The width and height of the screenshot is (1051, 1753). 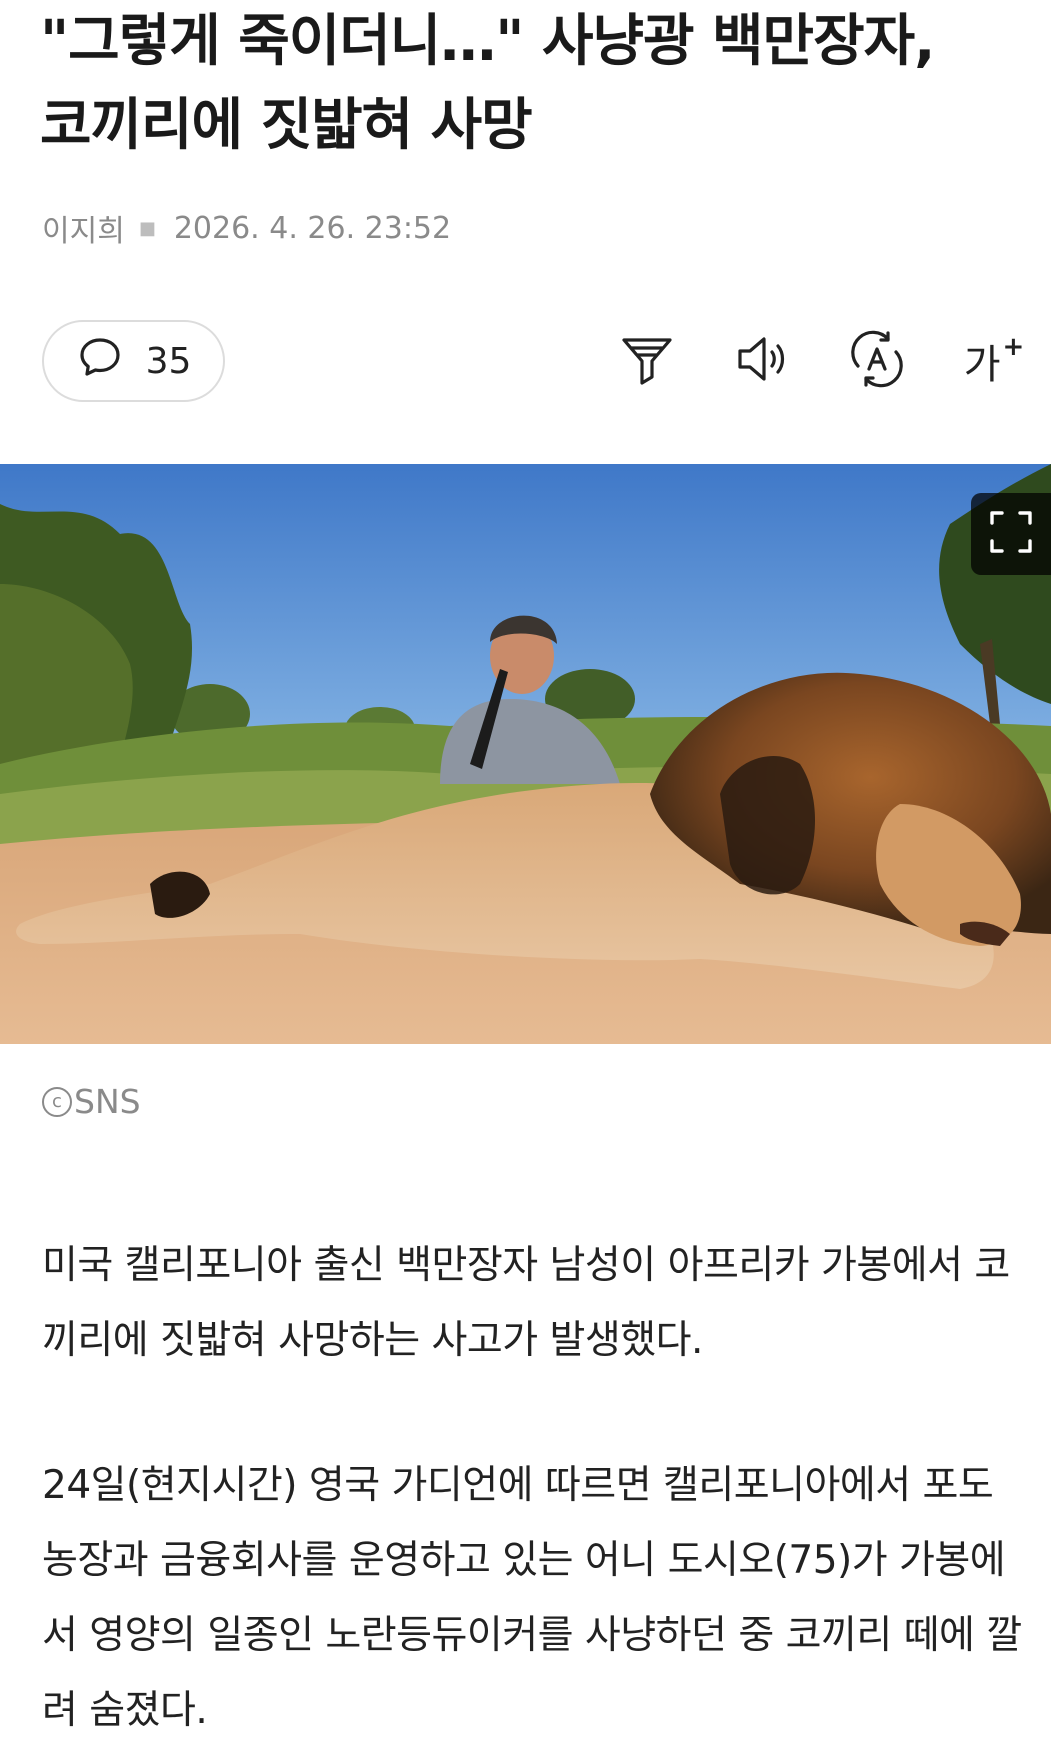 I want to click on translate-button, so click(x=877, y=361).